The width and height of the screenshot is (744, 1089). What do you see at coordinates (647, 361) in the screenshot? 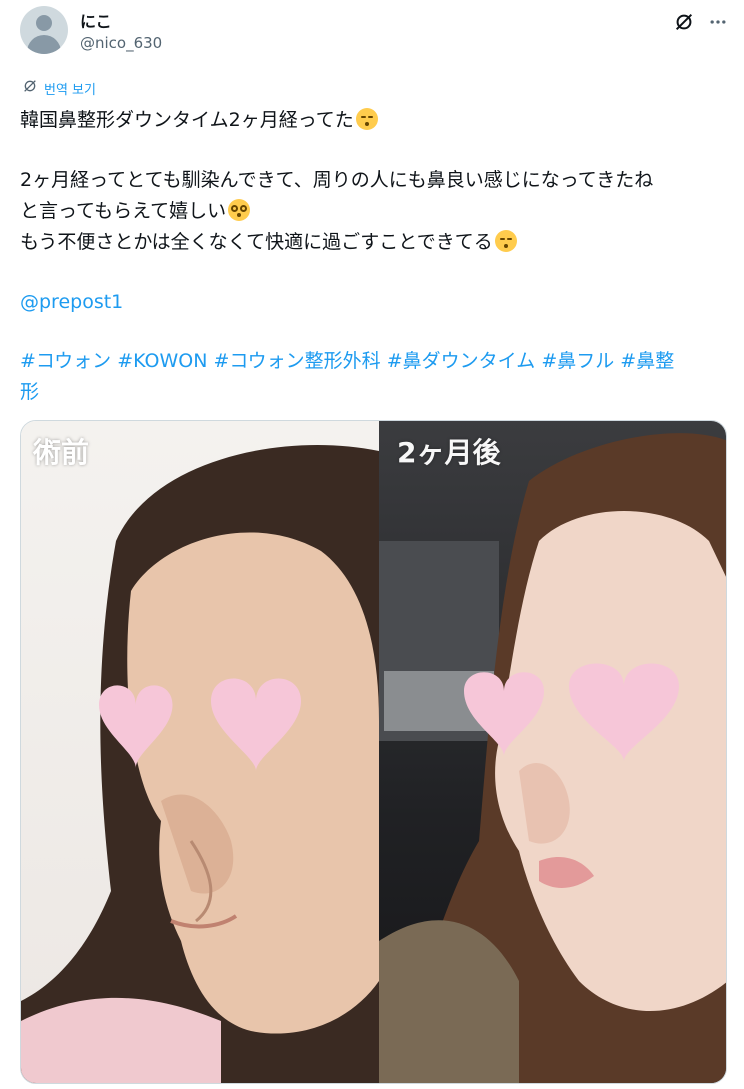
I see `hashtag-link: #鼻整` at bounding box center [647, 361].